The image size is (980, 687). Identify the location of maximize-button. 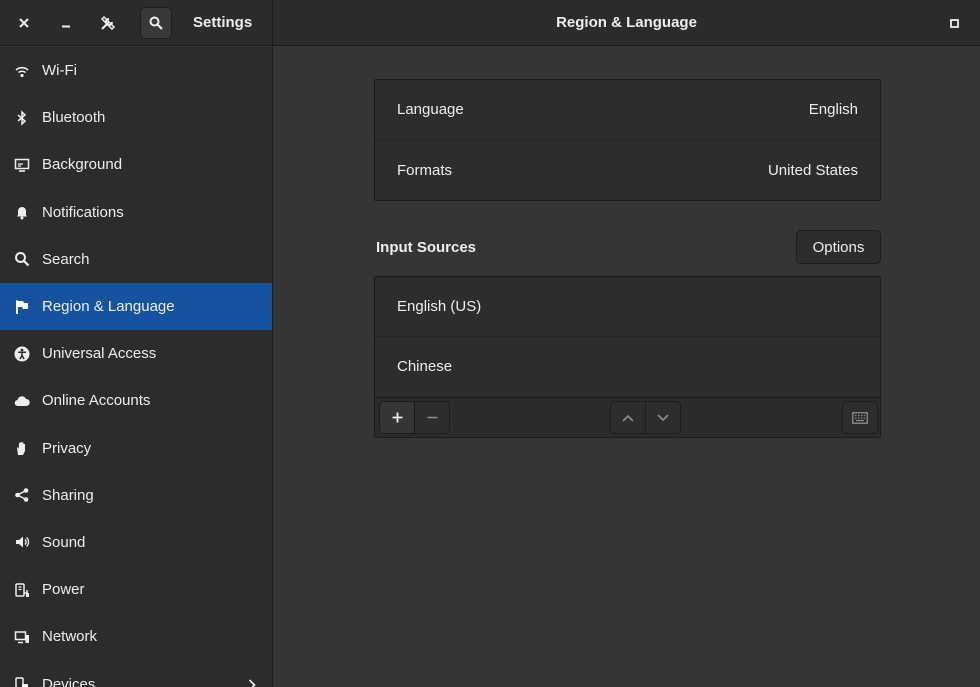
(954, 23).